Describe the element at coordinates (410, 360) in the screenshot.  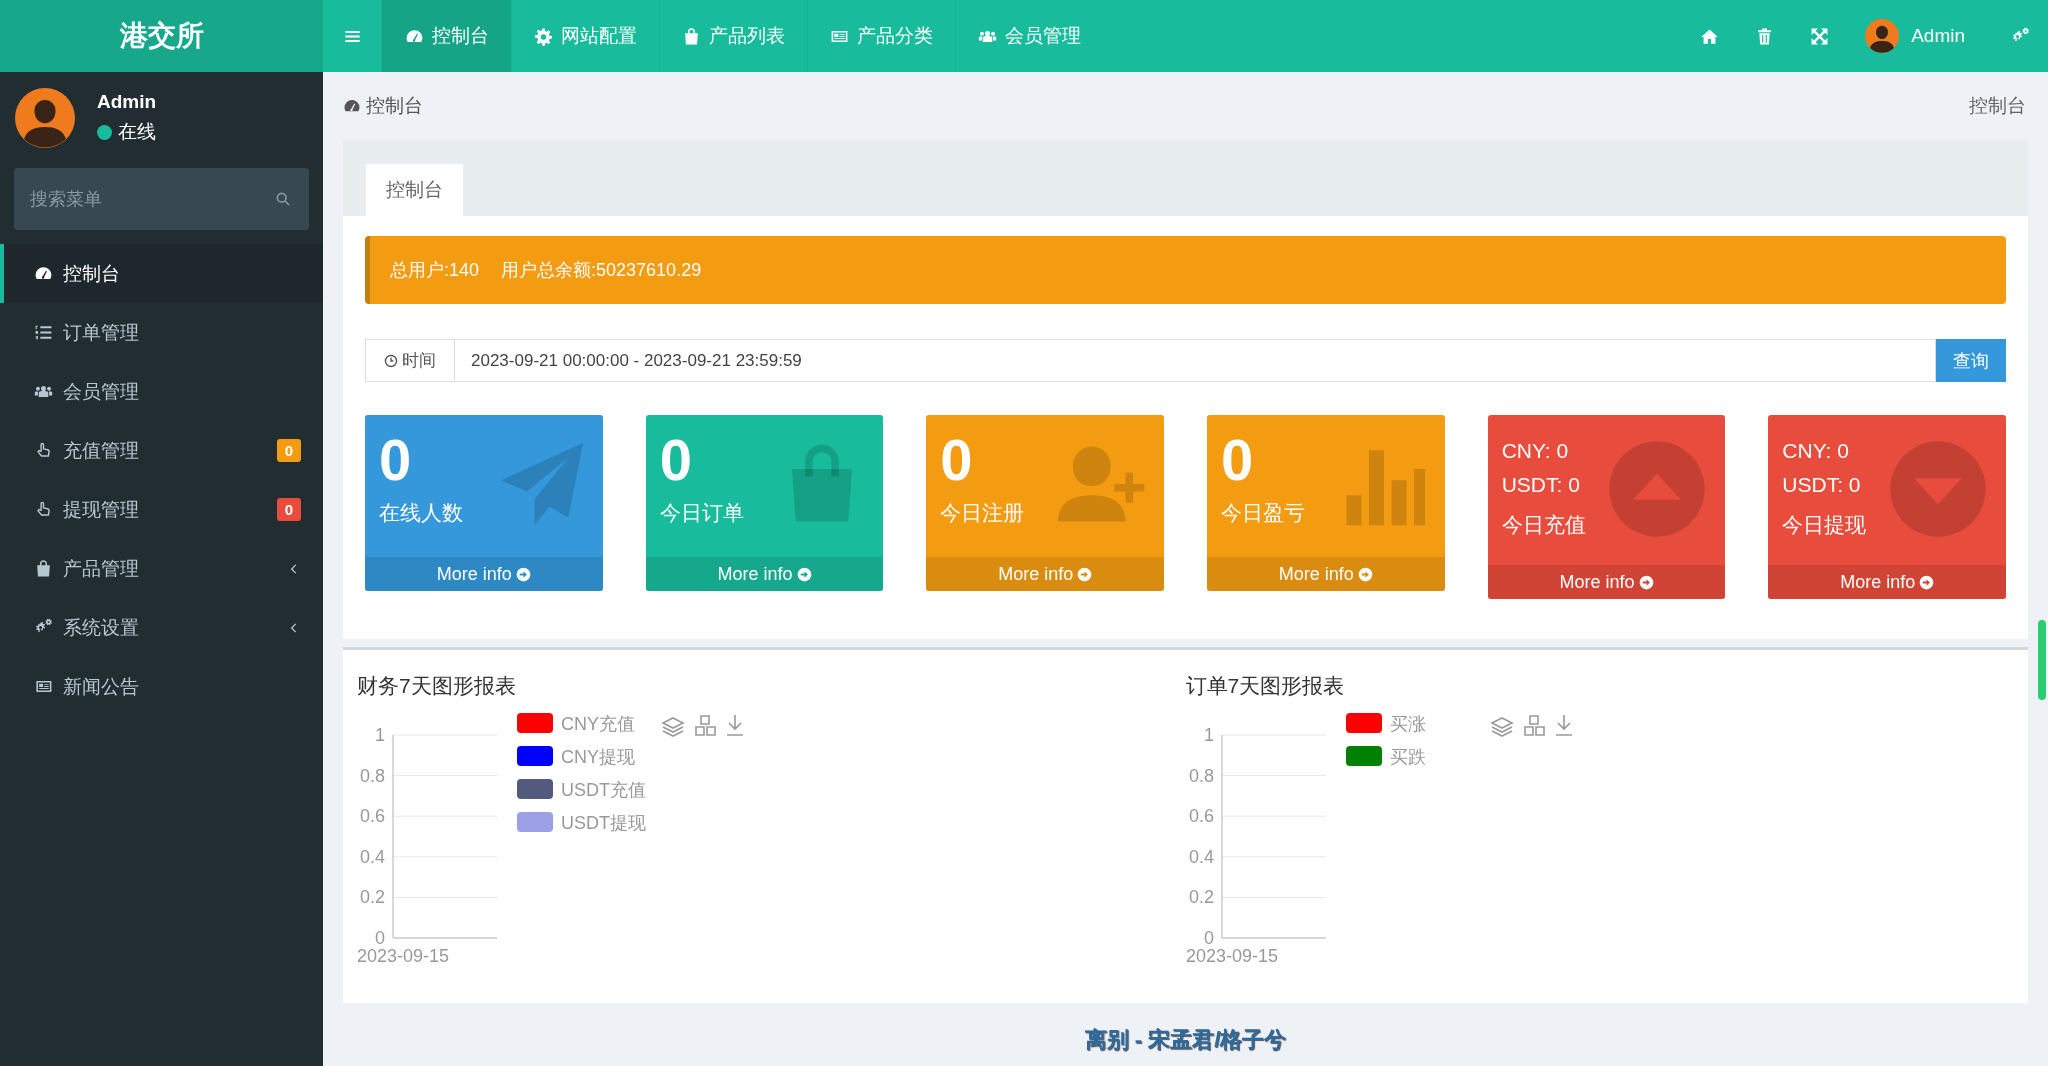
I see `time-label: 时间` at that location.